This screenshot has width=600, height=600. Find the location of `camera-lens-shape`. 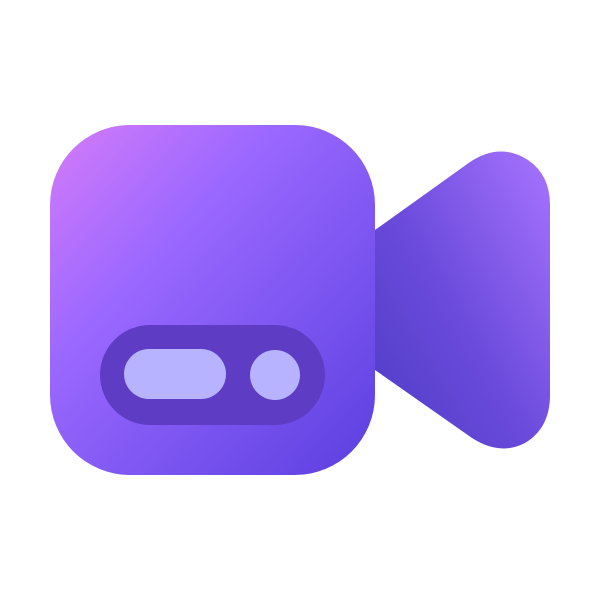

camera-lens-shape is located at coordinates (462, 300).